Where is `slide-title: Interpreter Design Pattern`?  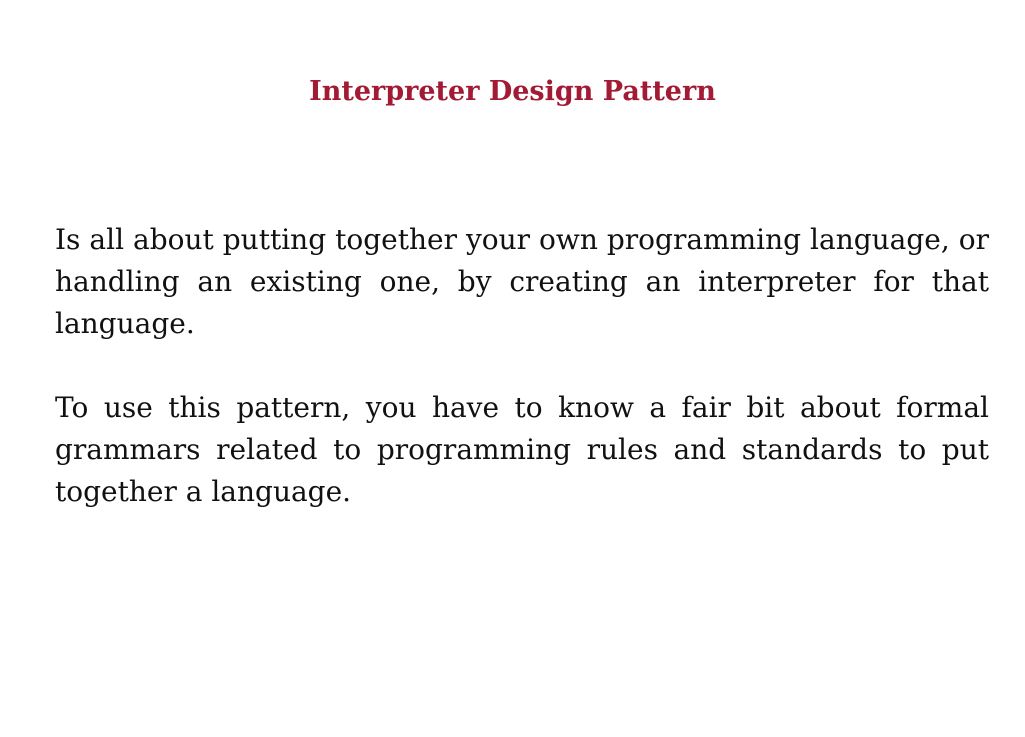 slide-title: Interpreter Design Pattern is located at coordinates (512, 91).